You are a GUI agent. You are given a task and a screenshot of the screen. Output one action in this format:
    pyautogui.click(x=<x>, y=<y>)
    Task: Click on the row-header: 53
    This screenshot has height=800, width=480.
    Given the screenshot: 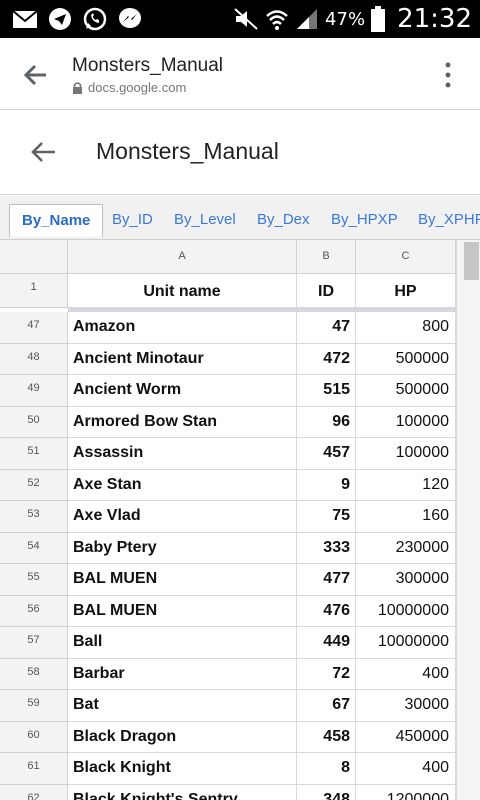 What is the action you would take?
    pyautogui.click(x=34, y=517)
    